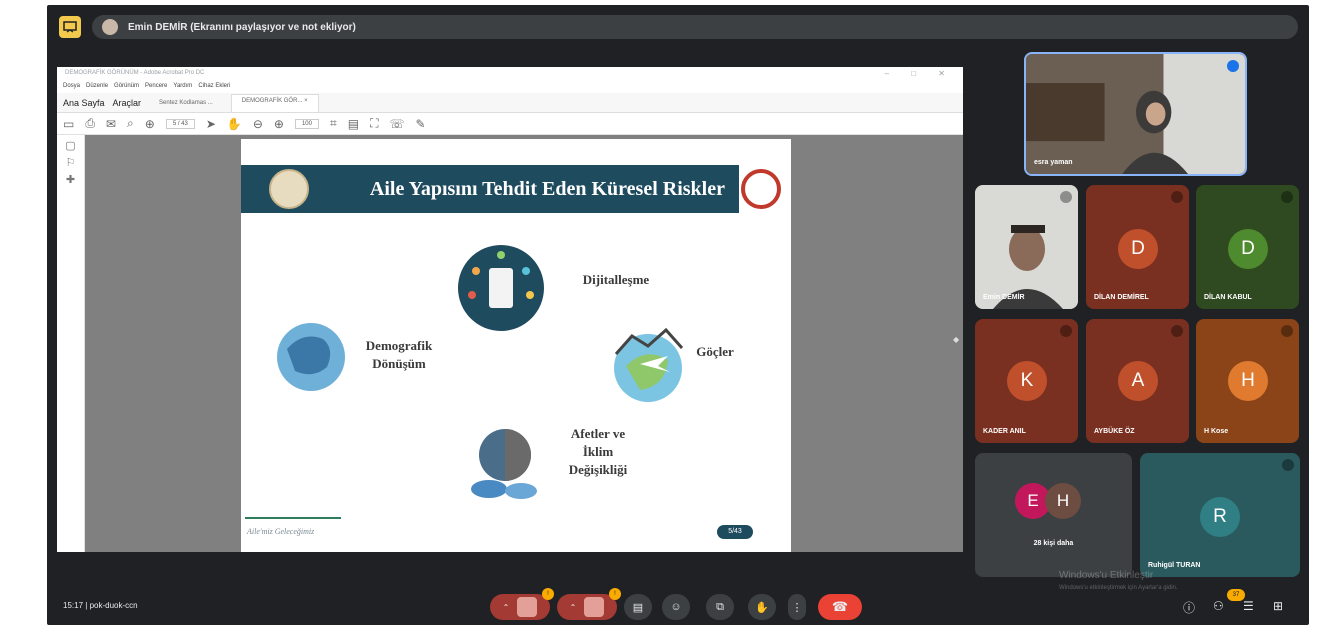 The height and width of the screenshot is (629, 1344). What do you see at coordinates (720, 607) in the screenshot?
I see `present-button: ⧉` at bounding box center [720, 607].